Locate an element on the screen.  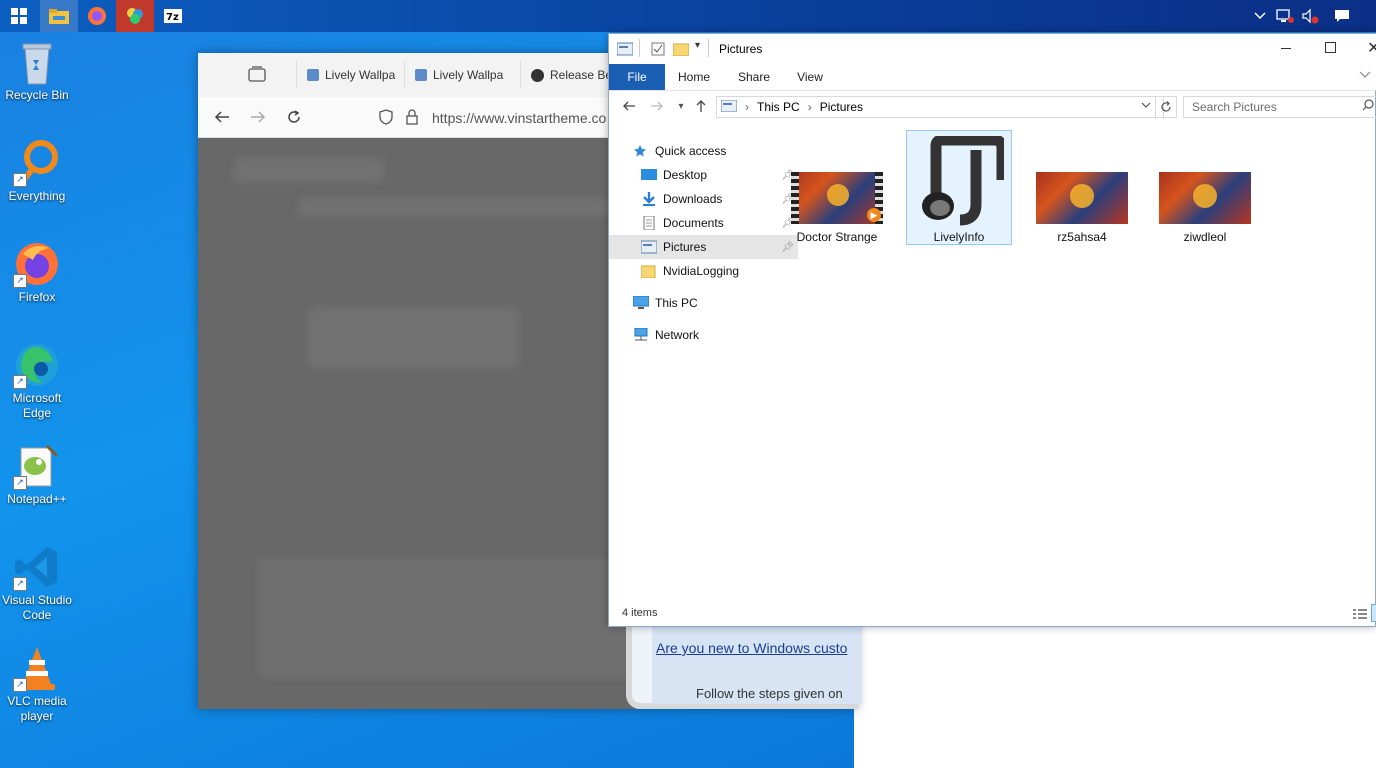
notifications-icon is located at coordinates (1342, 16).